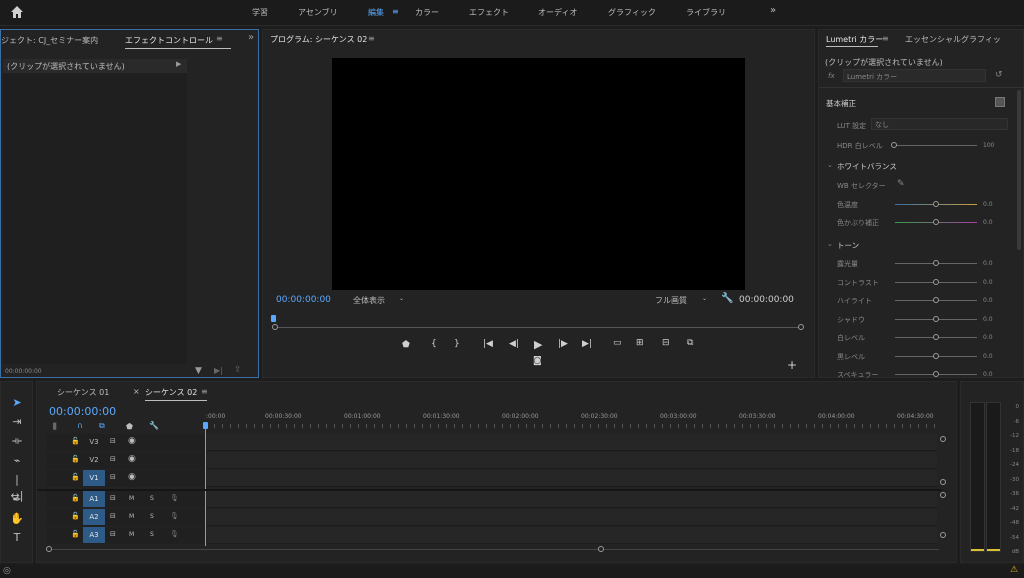 The height and width of the screenshot is (578, 1024). I want to click on add-button-icon: +, so click(792, 365).